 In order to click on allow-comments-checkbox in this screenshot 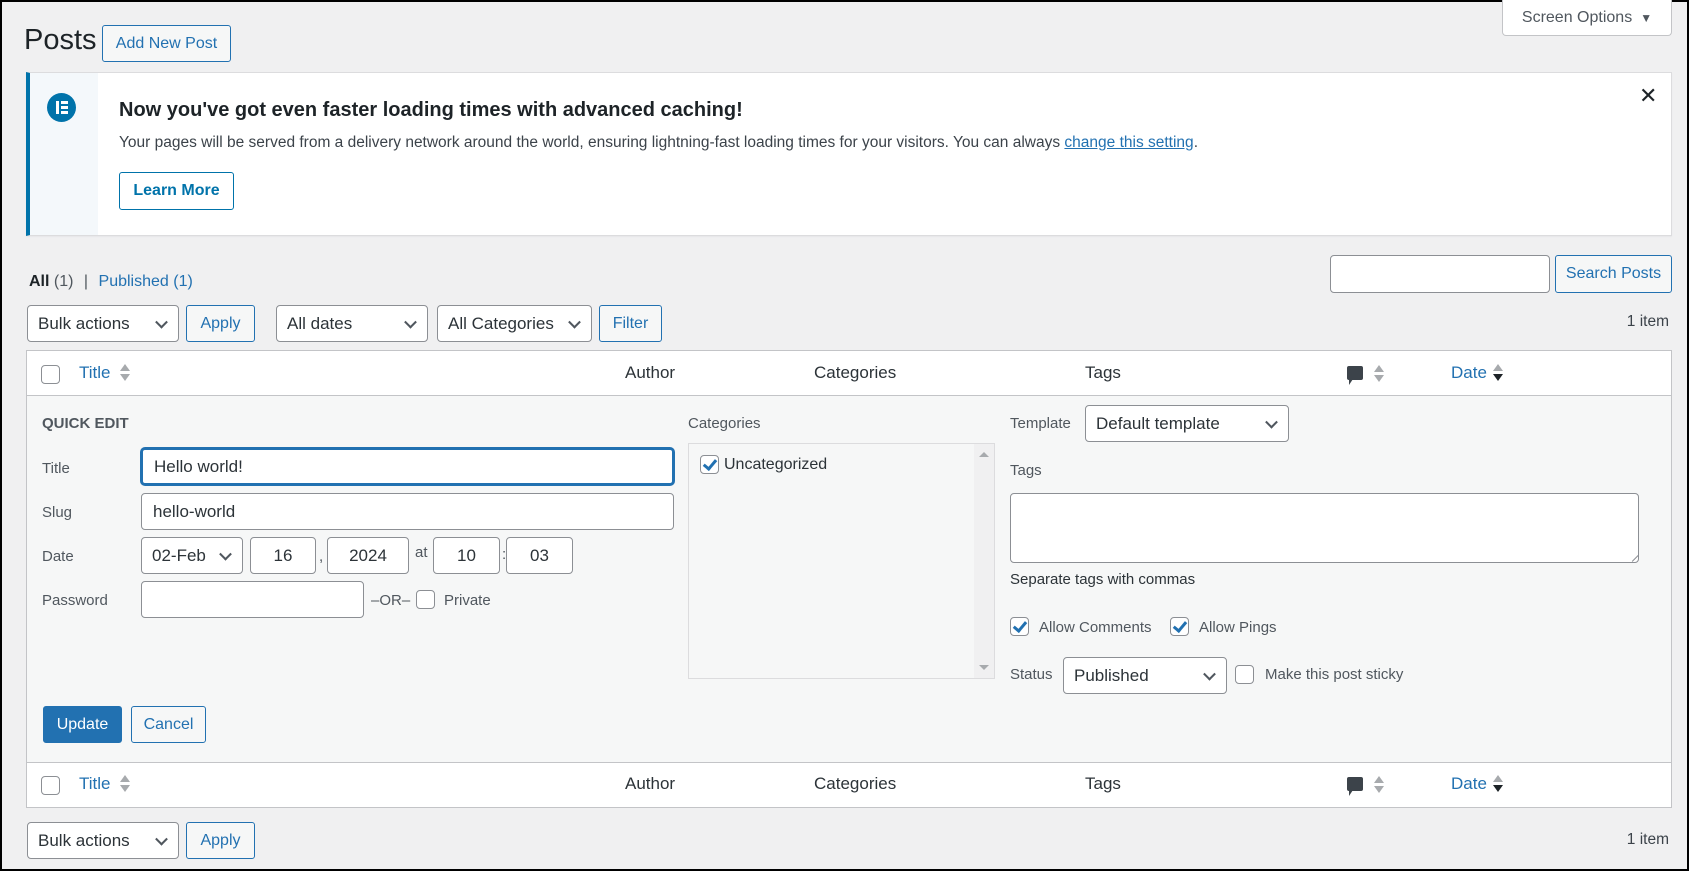, I will do `click(1019, 626)`.